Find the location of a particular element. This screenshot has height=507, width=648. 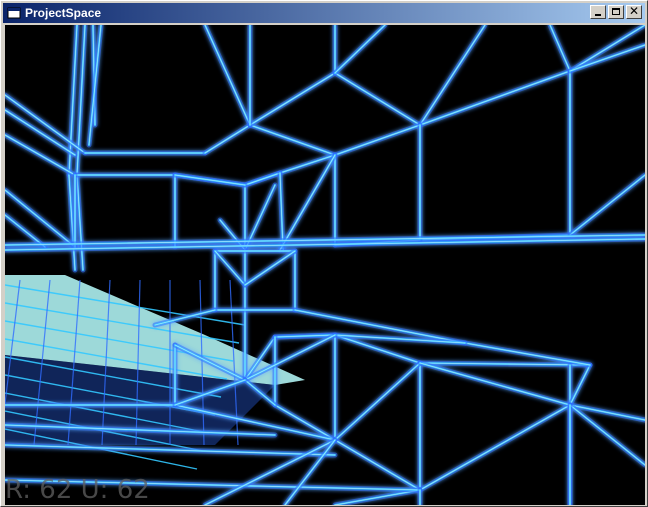

minimize-icon is located at coordinates (598, 15).